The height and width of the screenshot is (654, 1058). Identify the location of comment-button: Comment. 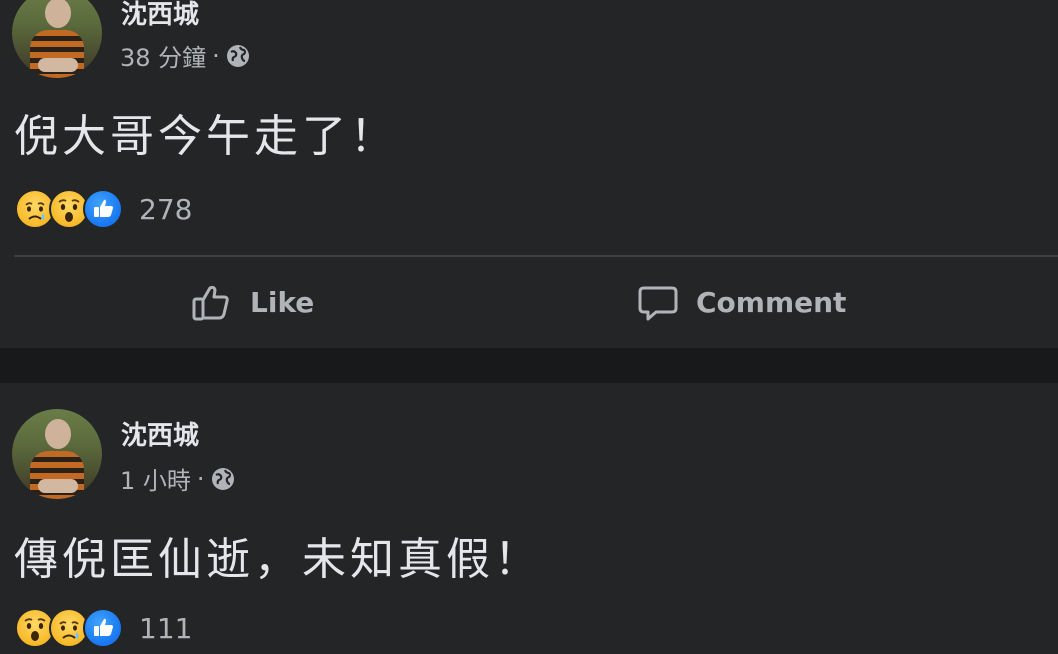
(741, 302).